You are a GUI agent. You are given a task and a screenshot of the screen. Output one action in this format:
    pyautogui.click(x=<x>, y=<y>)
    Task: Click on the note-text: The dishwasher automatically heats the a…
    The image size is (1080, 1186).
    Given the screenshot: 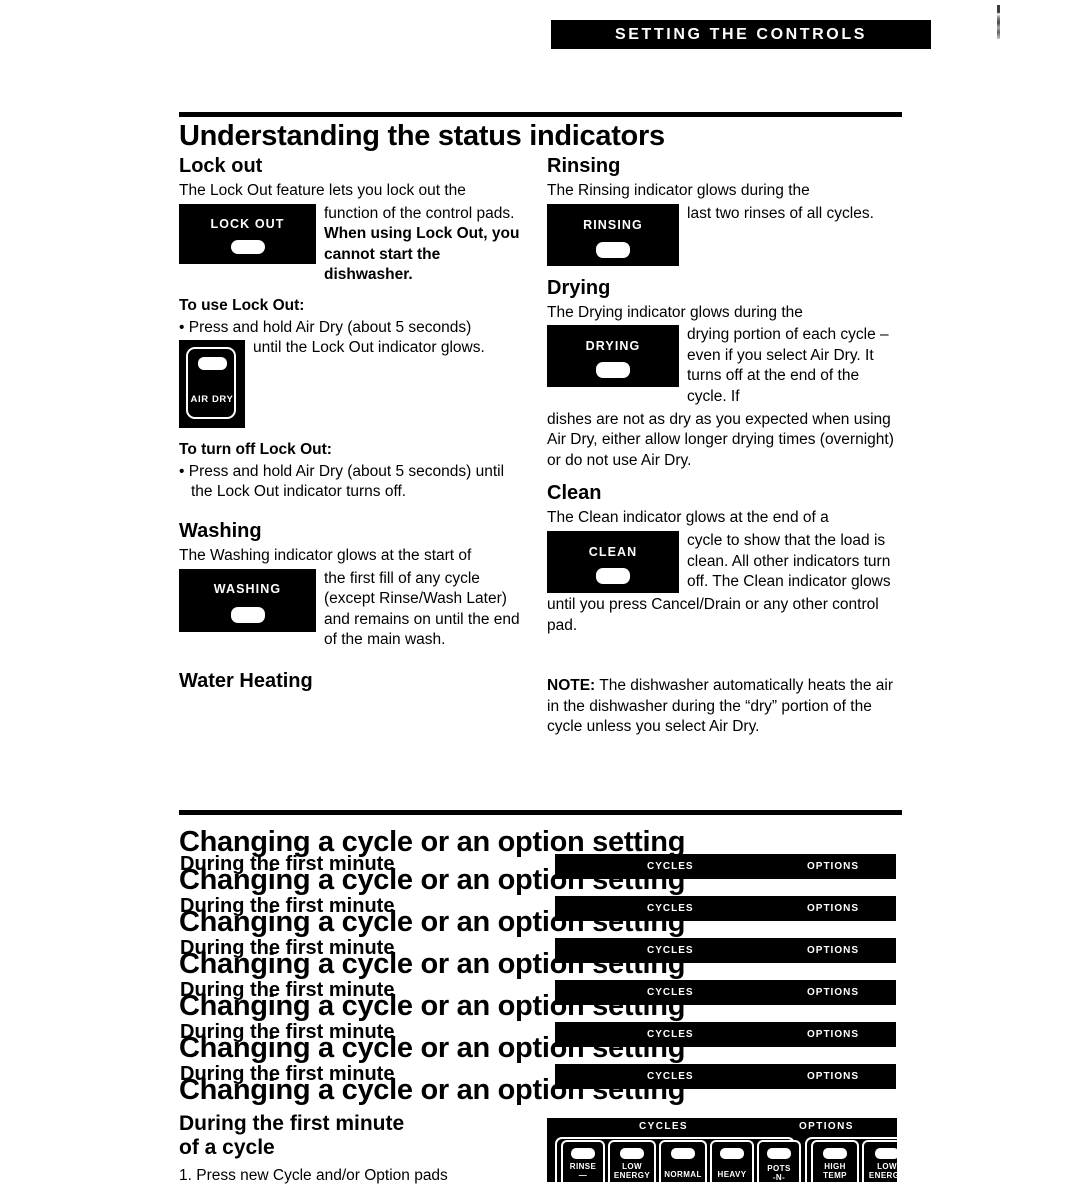 What is the action you would take?
    pyautogui.click(x=720, y=706)
    